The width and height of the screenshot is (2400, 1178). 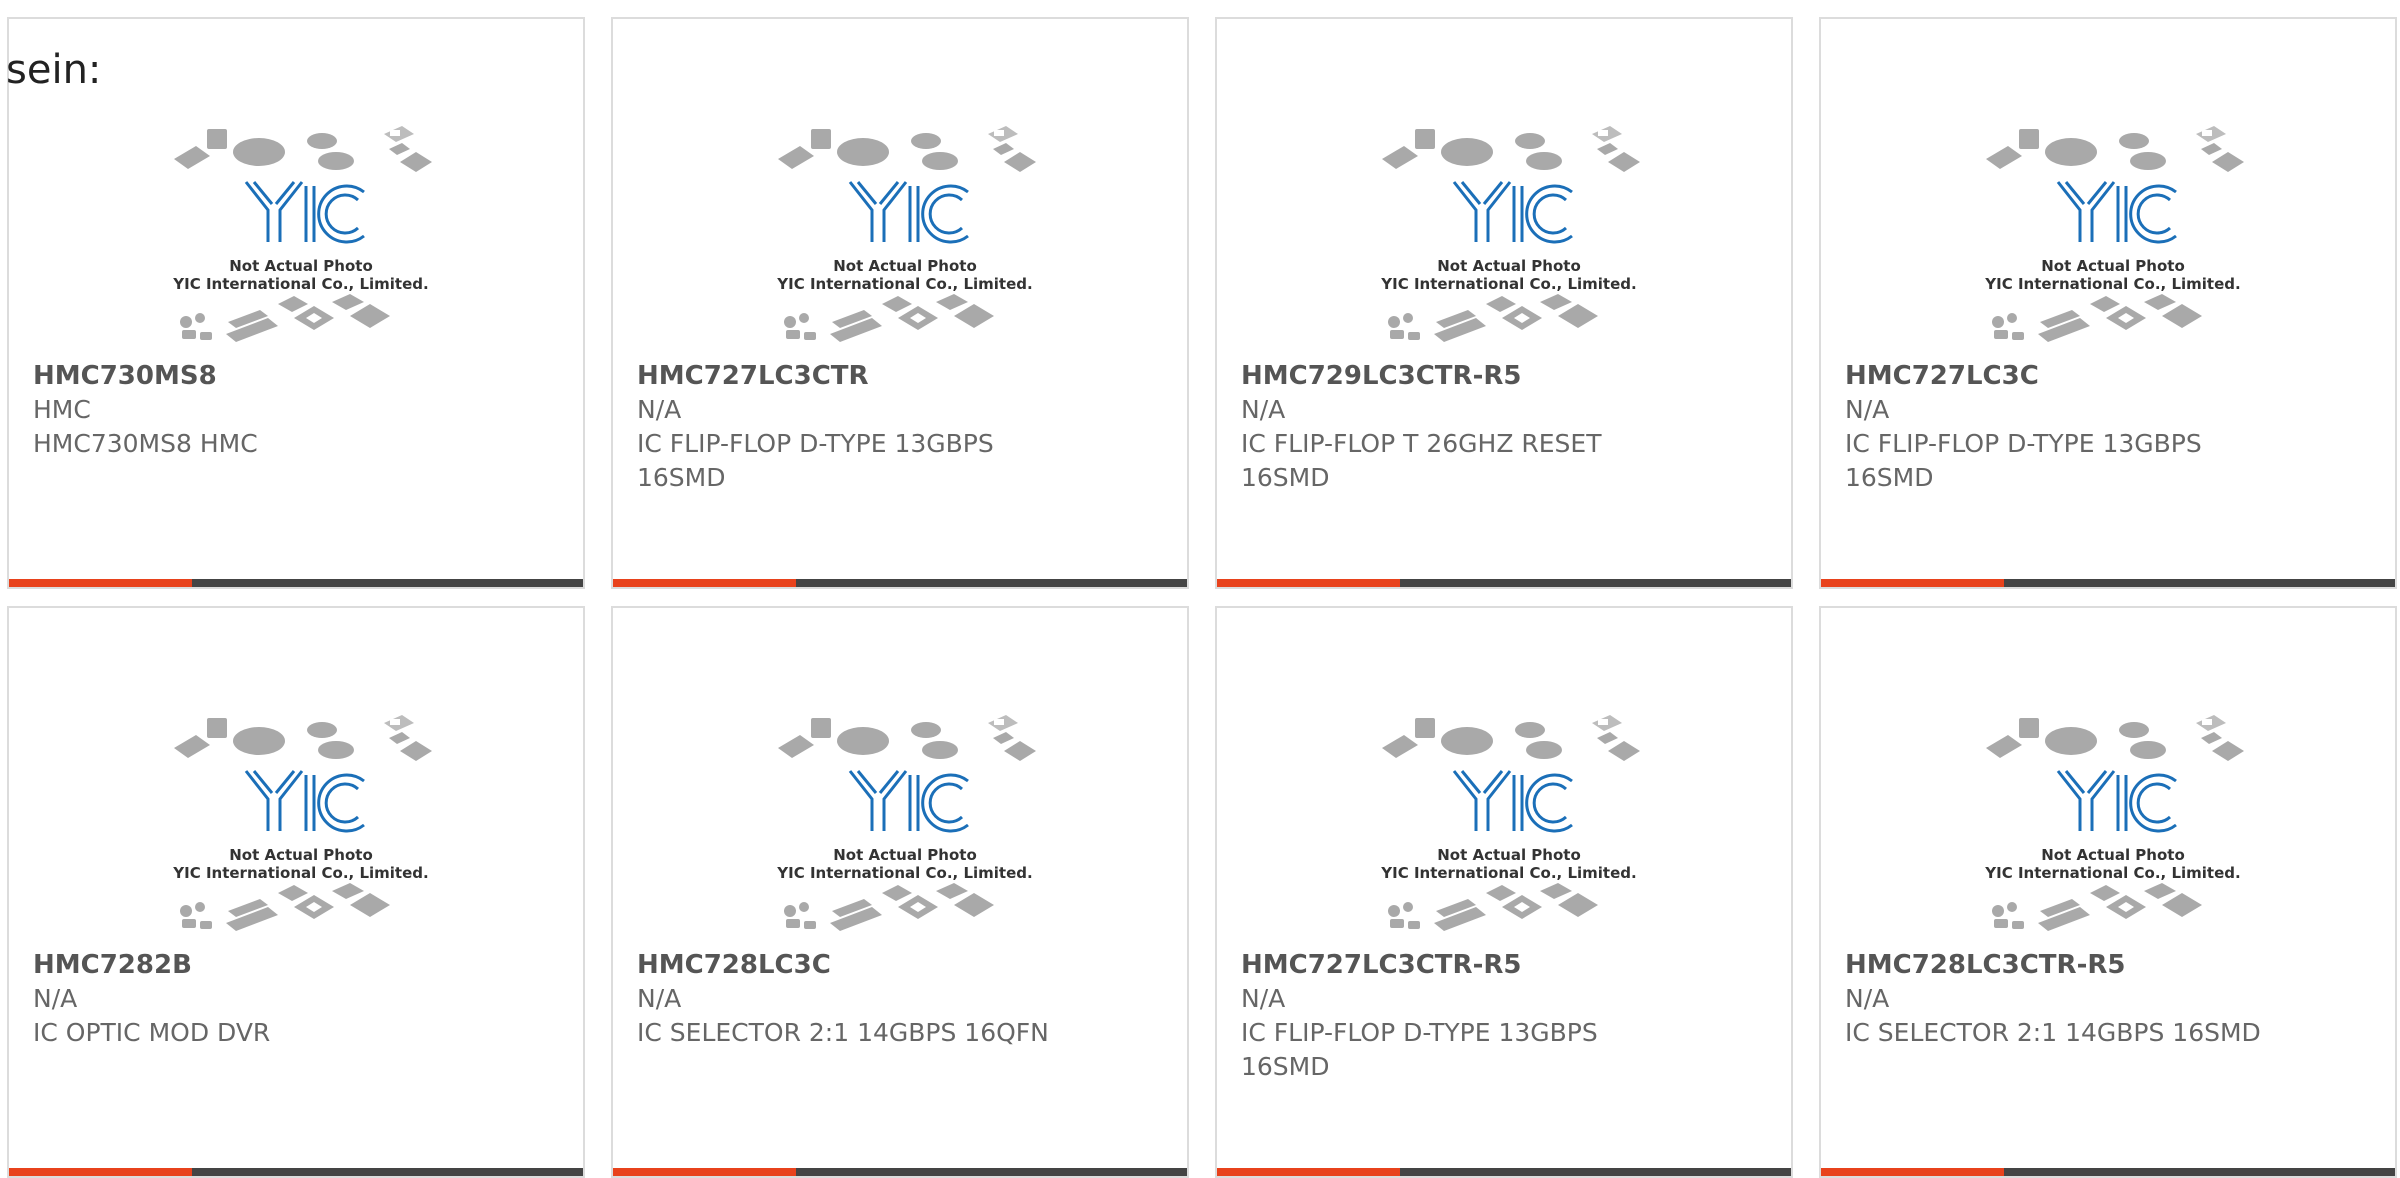 What do you see at coordinates (145, 443) in the screenshot?
I see `description: HMC730MS8 HMC` at bounding box center [145, 443].